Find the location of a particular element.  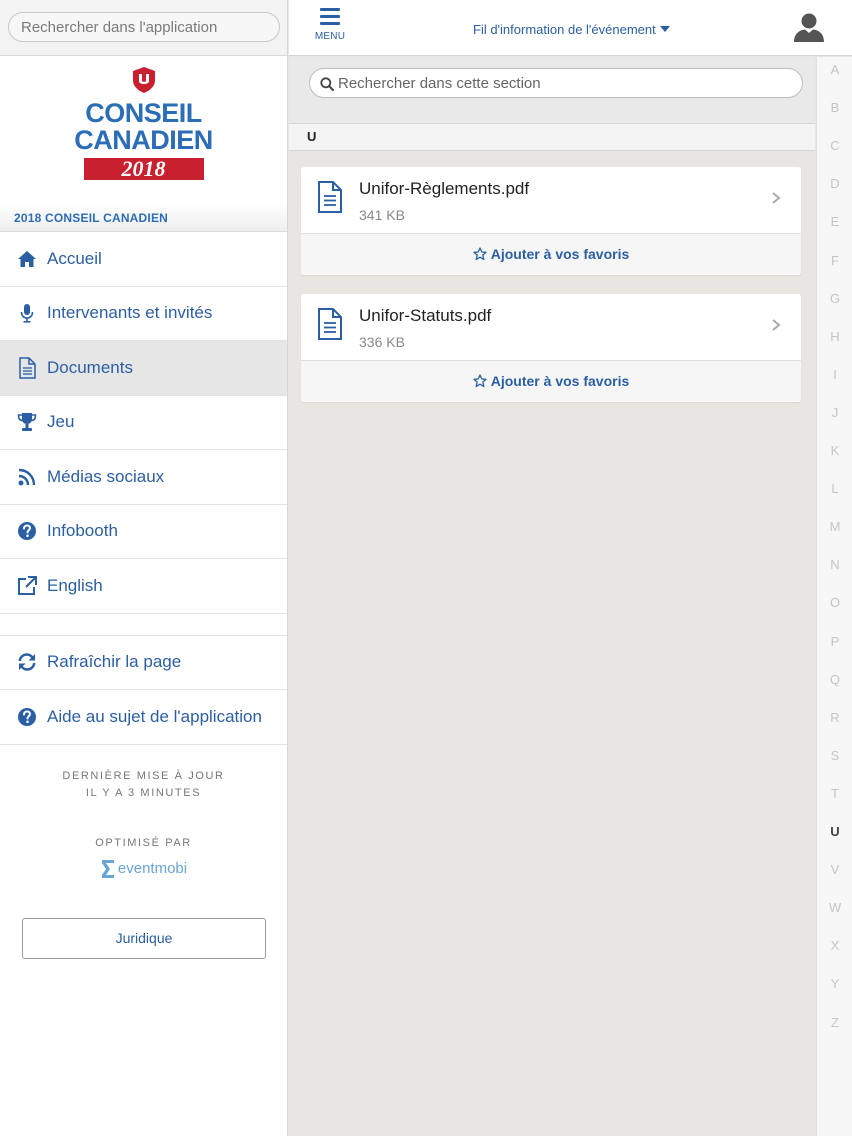

event-feed-label: Fil d'information de l'événement is located at coordinates (564, 29).